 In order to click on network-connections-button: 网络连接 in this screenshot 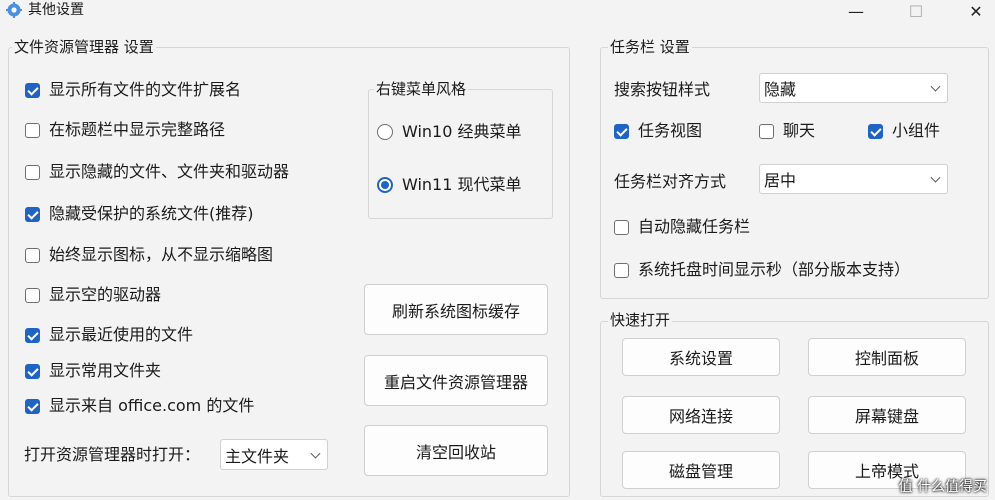, I will do `click(701, 415)`.